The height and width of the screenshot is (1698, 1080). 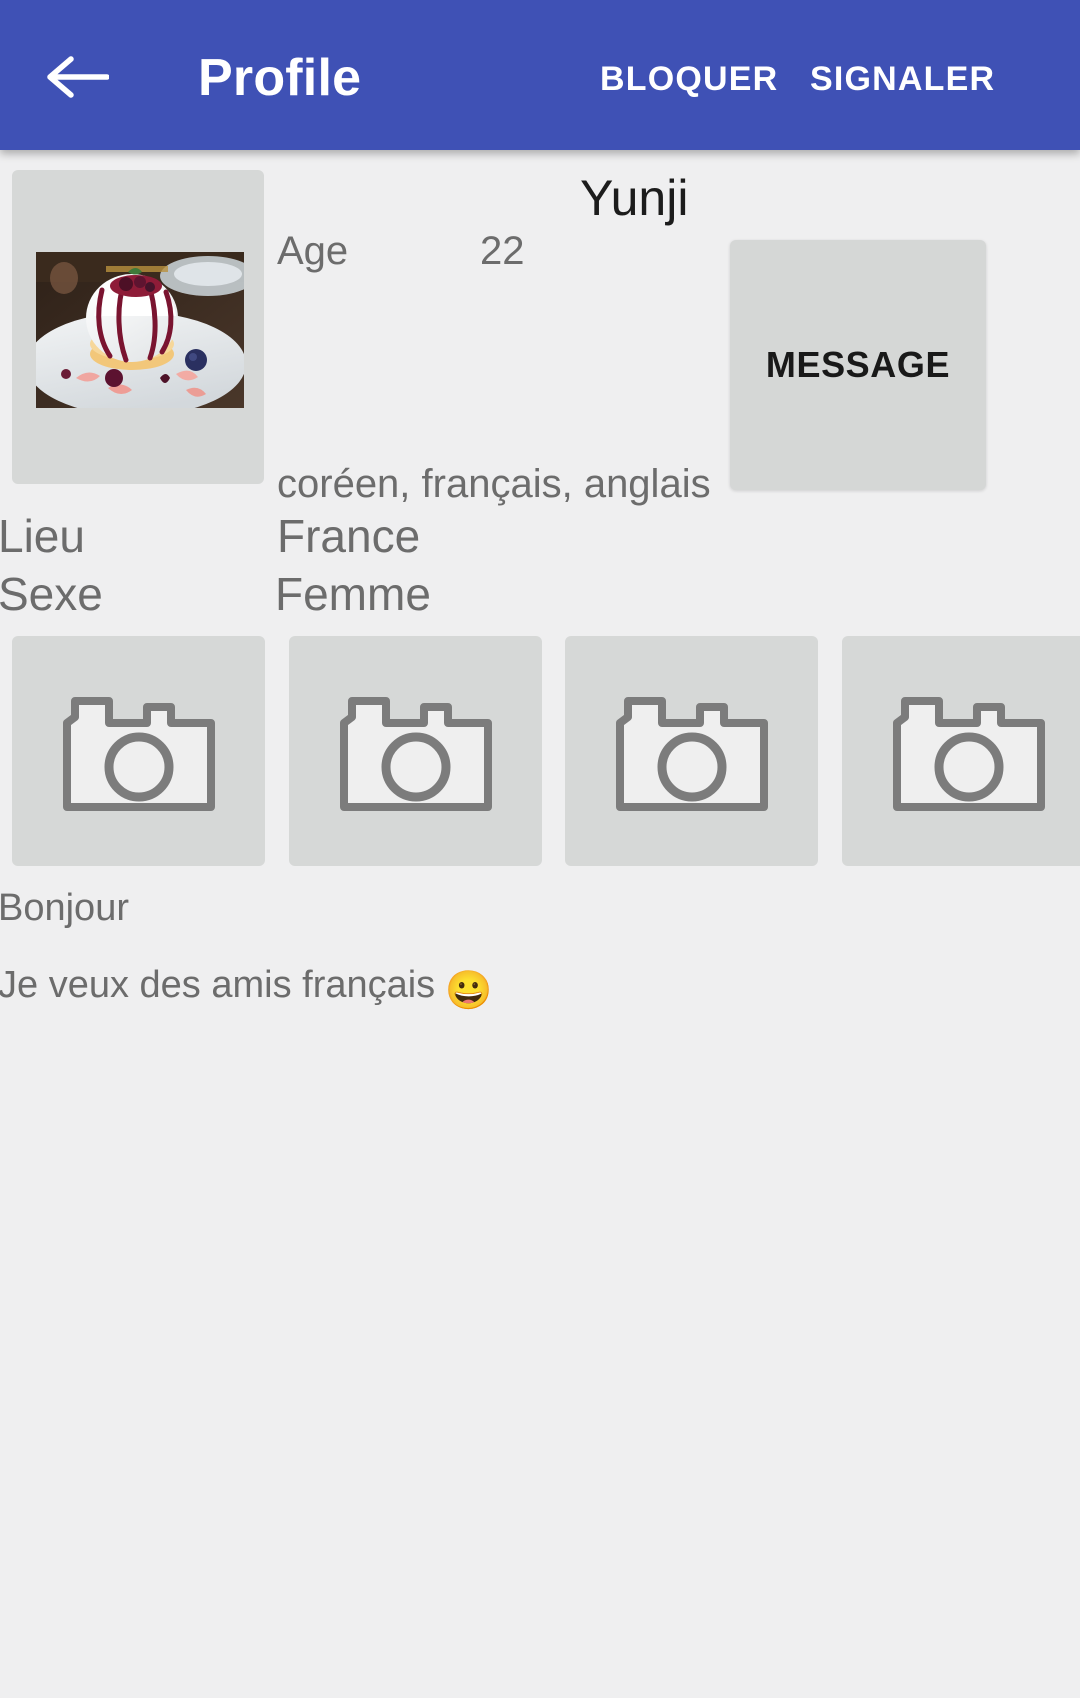 I want to click on age-value: 22, so click(x=502, y=251).